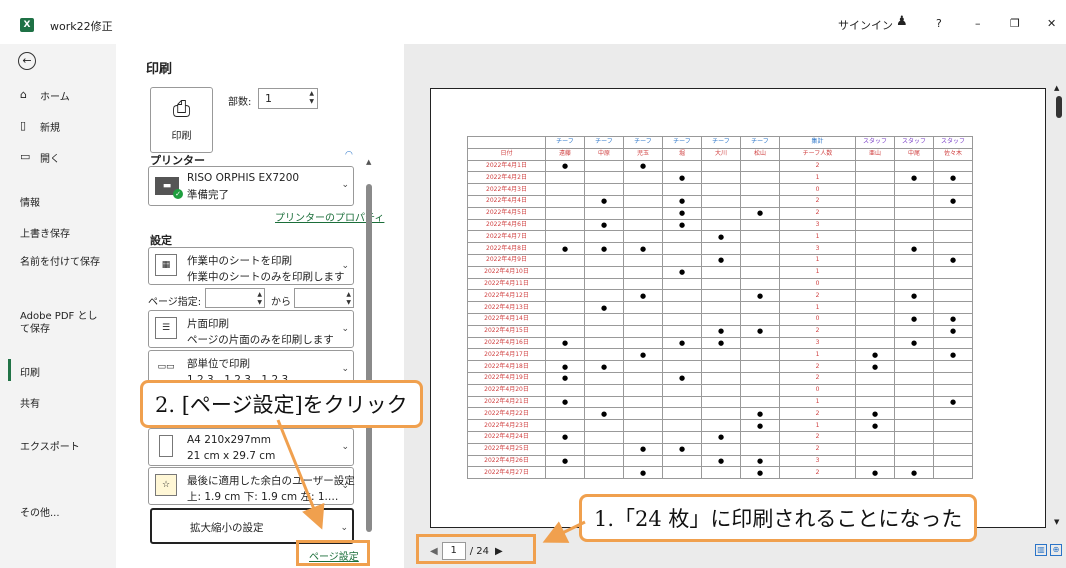 The height and width of the screenshot is (568, 1066). Describe the element at coordinates (40, 126) in the screenshot. I see `nav-new: ▯ 新規` at that location.